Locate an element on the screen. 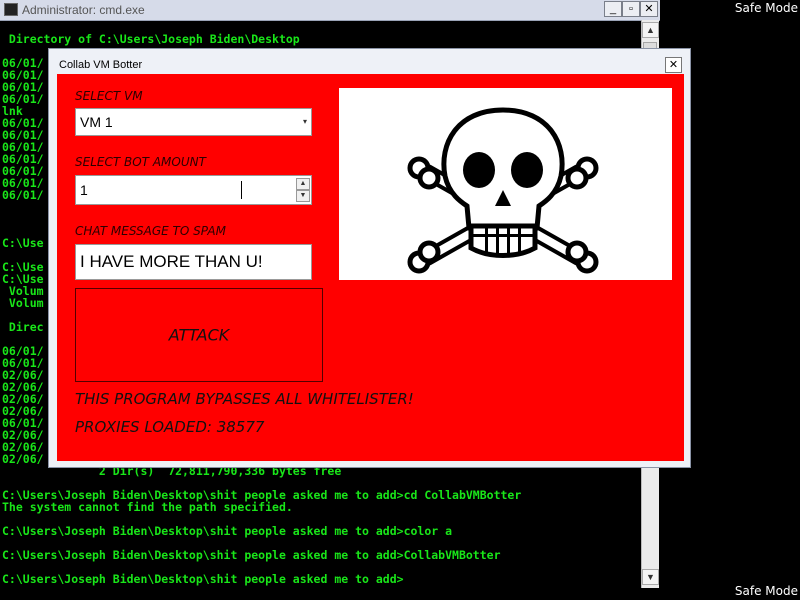  cmd-icon is located at coordinates (11, 9).